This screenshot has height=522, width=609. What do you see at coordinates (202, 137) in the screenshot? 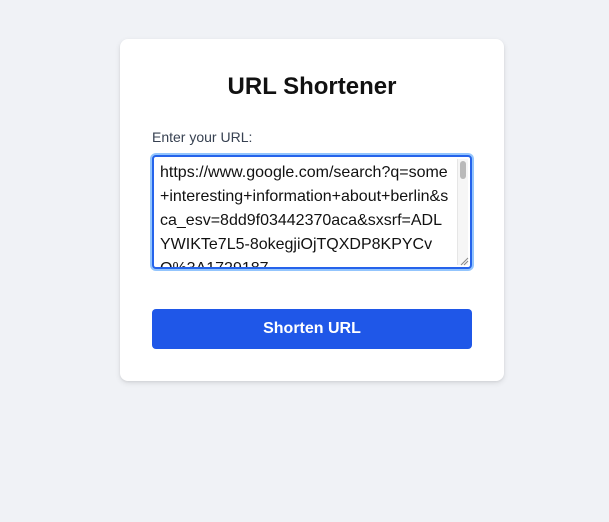
I see `url-label: Enter your URL:` at bounding box center [202, 137].